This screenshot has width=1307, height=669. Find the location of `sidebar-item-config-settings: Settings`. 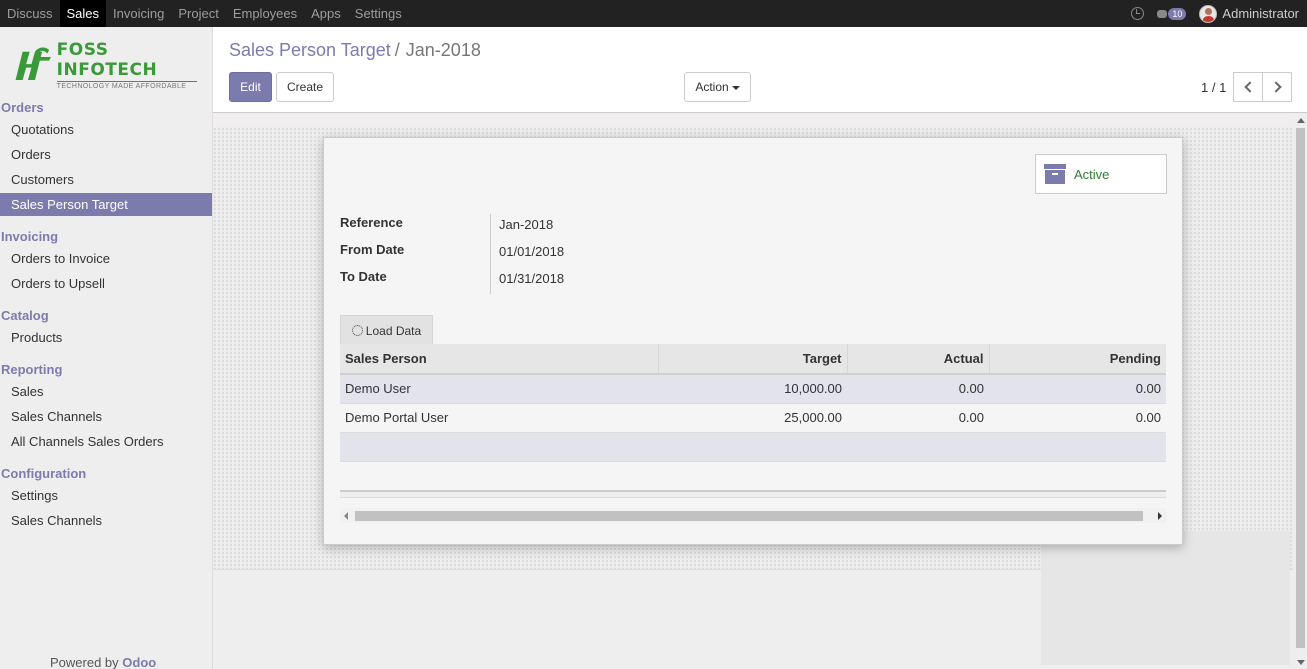

sidebar-item-config-settings: Settings is located at coordinates (106, 495).